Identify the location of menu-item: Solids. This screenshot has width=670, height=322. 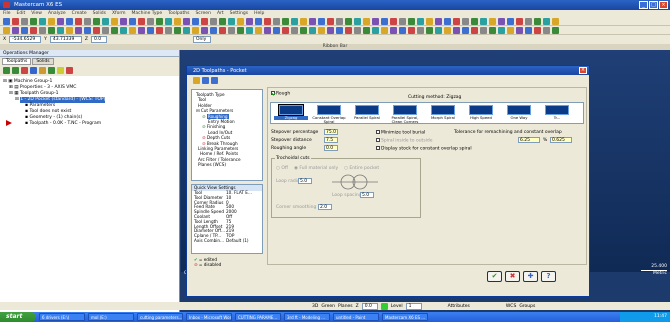
(99, 13).